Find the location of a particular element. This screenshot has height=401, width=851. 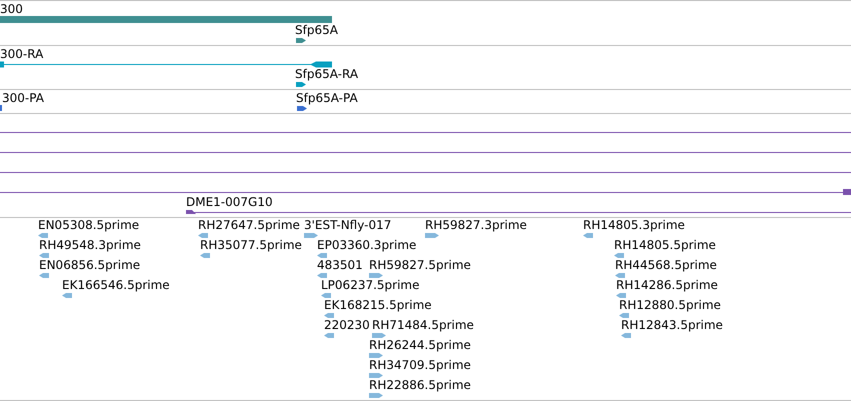

feature-label: 300 is located at coordinates (11, 9).